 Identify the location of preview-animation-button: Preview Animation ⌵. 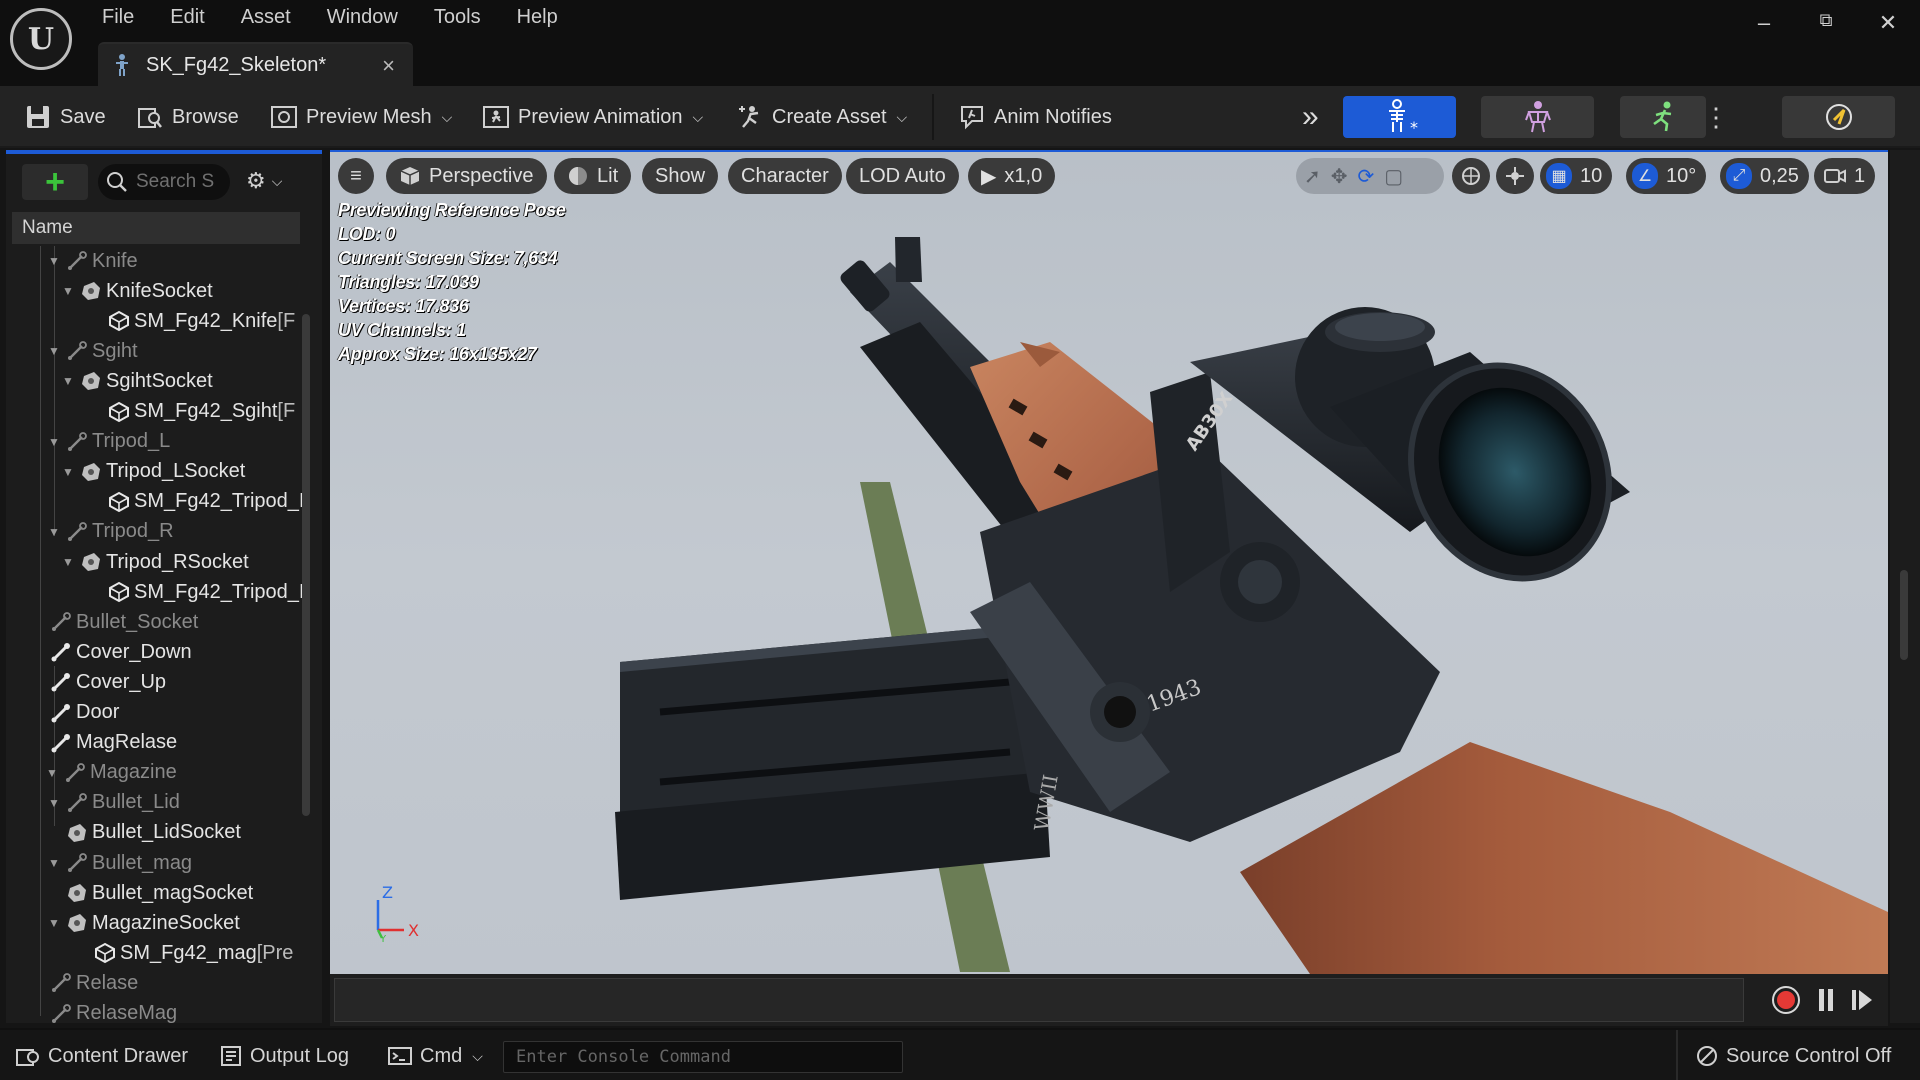
(592, 117).